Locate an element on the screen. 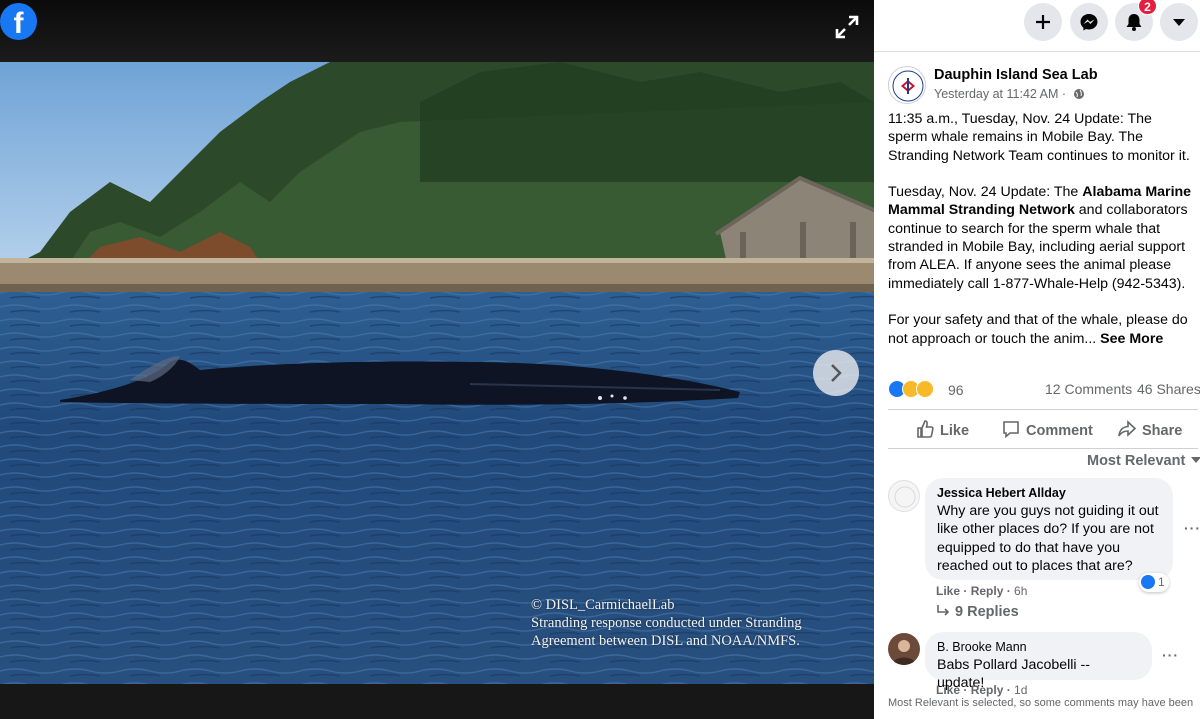  comment-meta: Like · Reply · 6h is located at coordinates (982, 591).